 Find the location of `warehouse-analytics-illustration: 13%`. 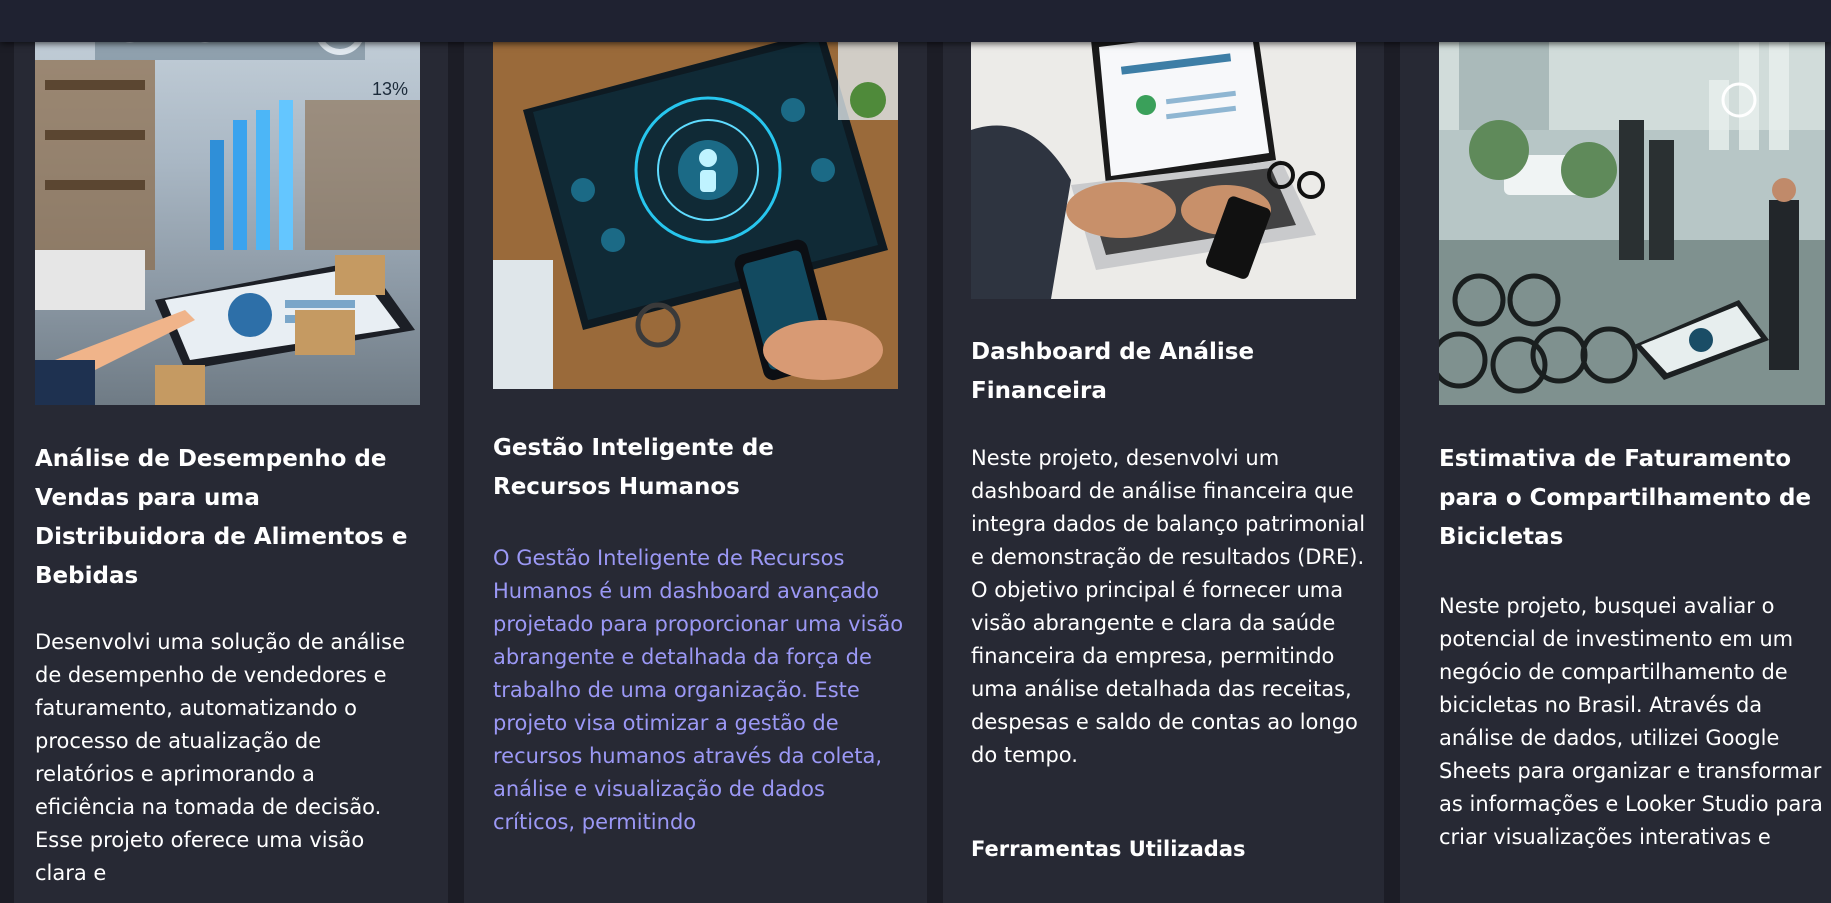

warehouse-analytics-illustration: 13% is located at coordinates (227, 205).